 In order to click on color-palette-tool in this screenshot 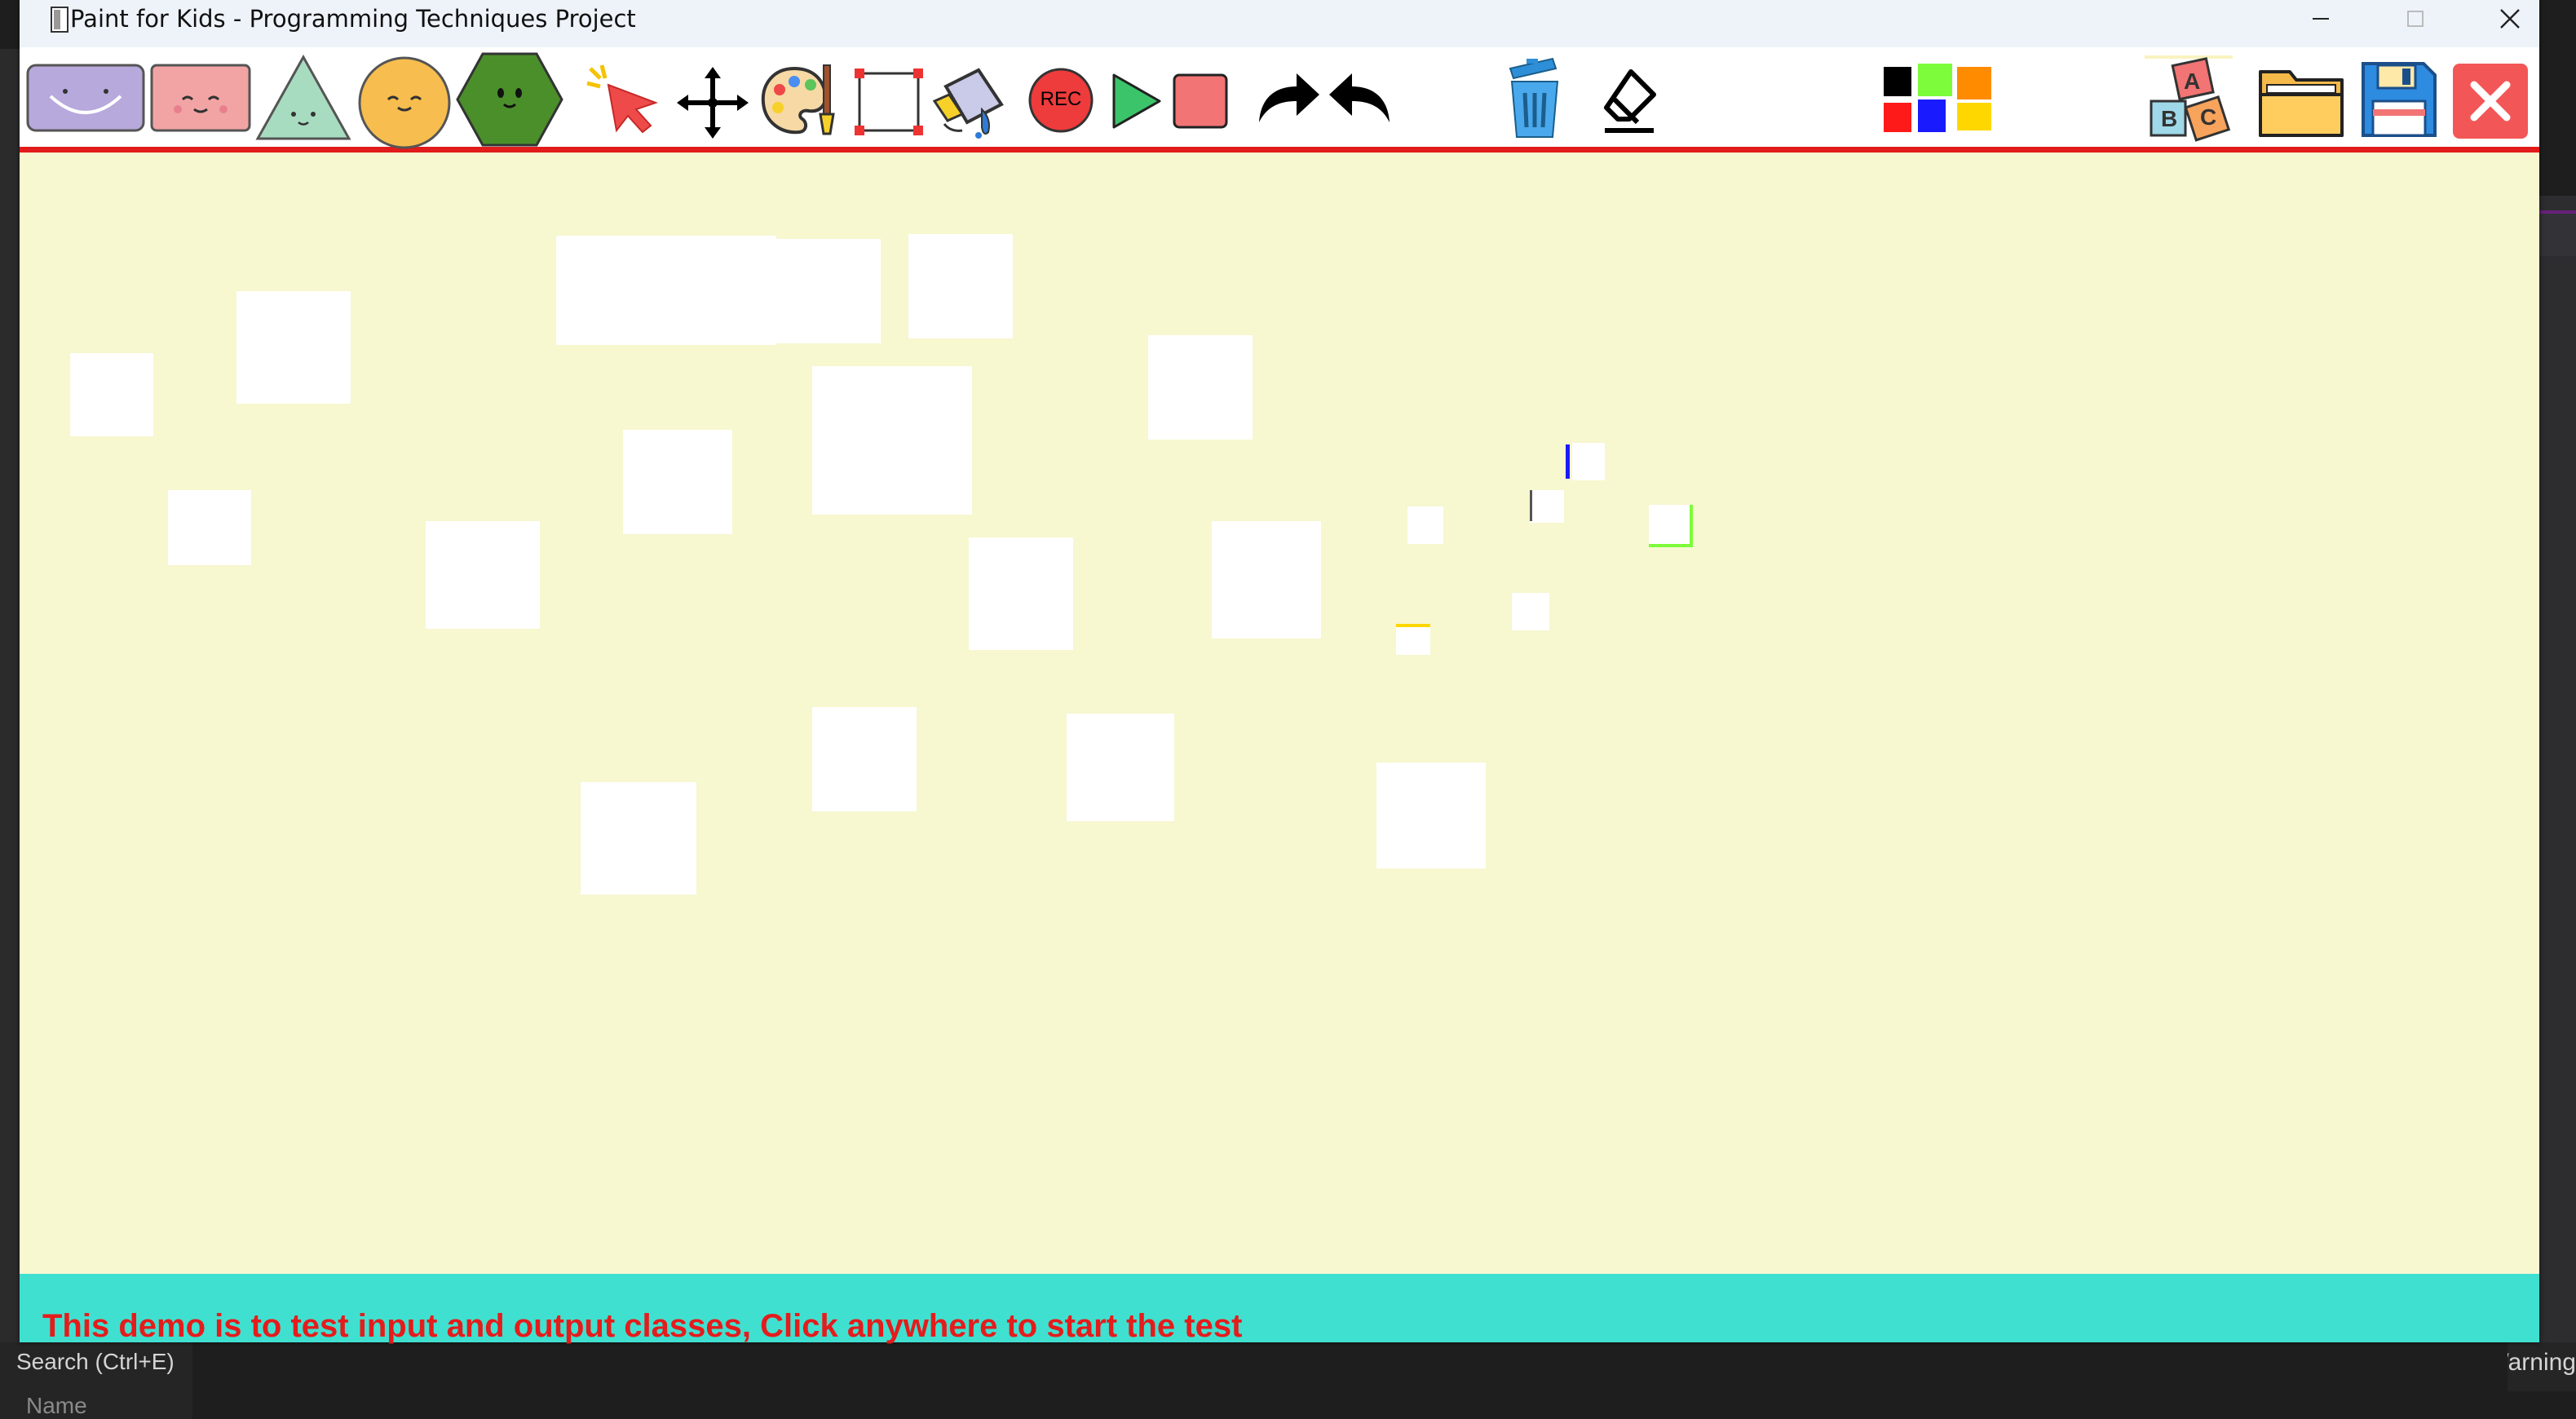, I will do `click(799, 101)`.